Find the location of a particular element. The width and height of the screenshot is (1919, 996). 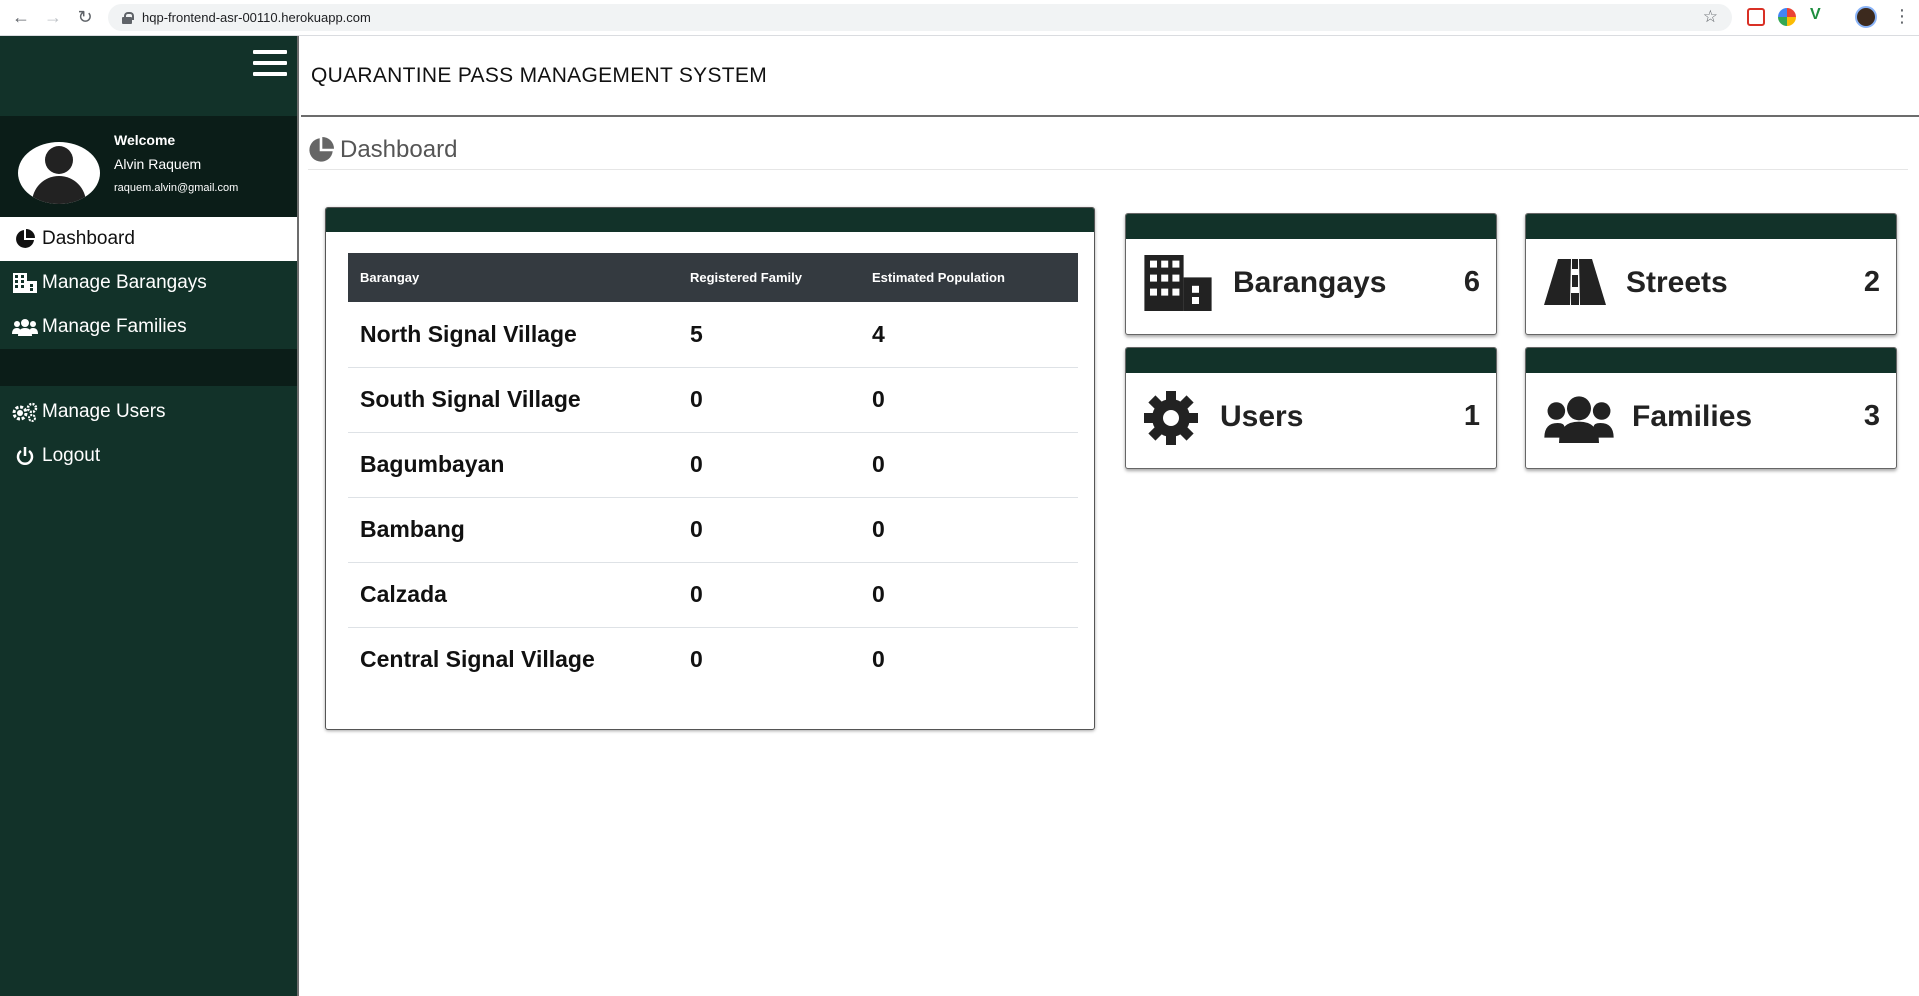

sidebar-item-dashboard: Dashboard is located at coordinates (148, 239).